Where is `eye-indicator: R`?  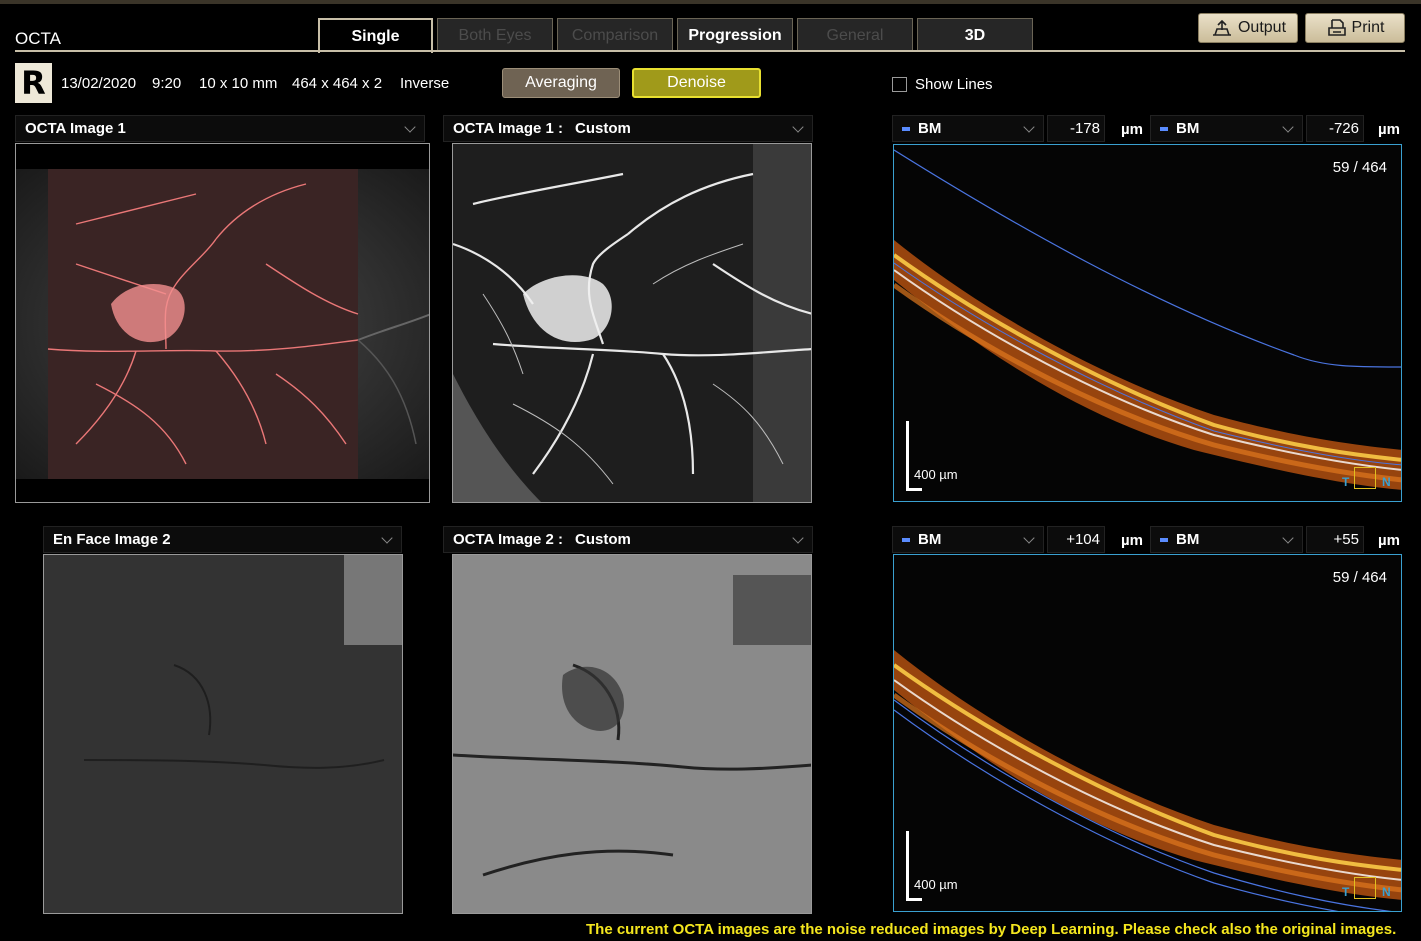 eye-indicator: R is located at coordinates (33, 83).